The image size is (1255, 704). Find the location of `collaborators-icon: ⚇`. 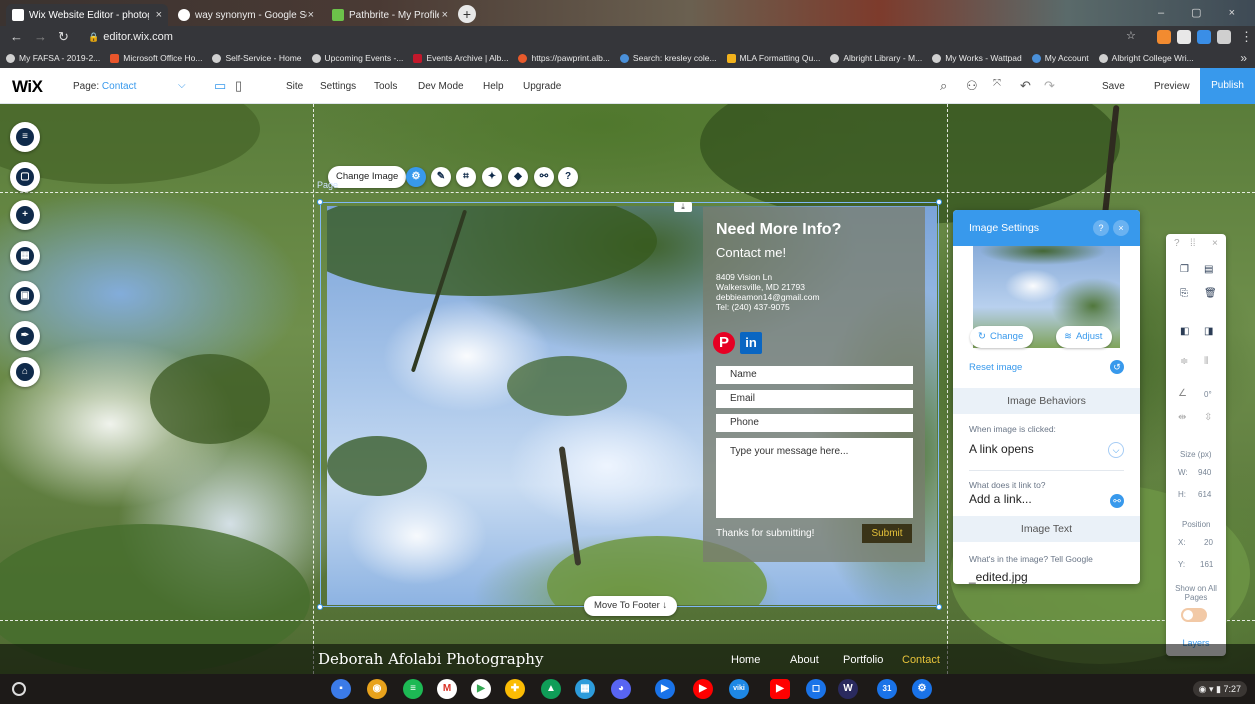

collaborators-icon: ⚇ is located at coordinates (972, 86).